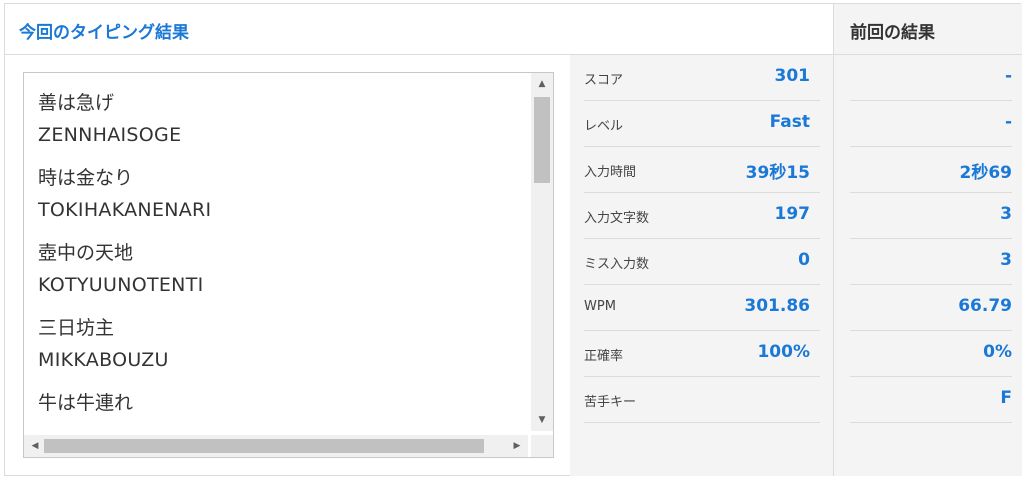  I want to click on previous-score-value: -, so click(1008, 76).